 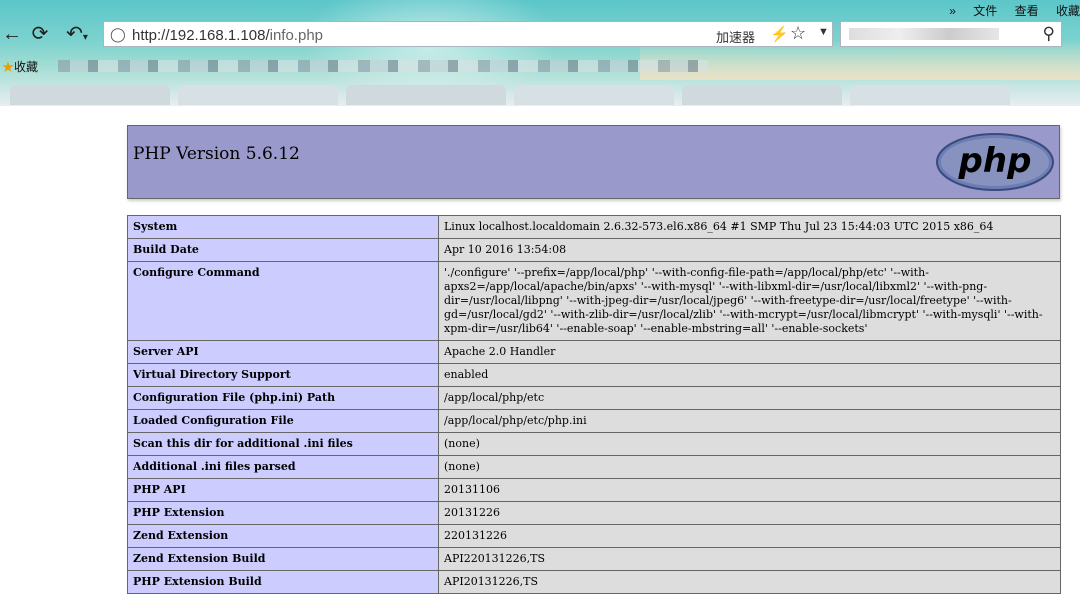 What do you see at coordinates (216, 154) in the screenshot?
I see `page-title: PHP Version 5.6.12` at bounding box center [216, 154].